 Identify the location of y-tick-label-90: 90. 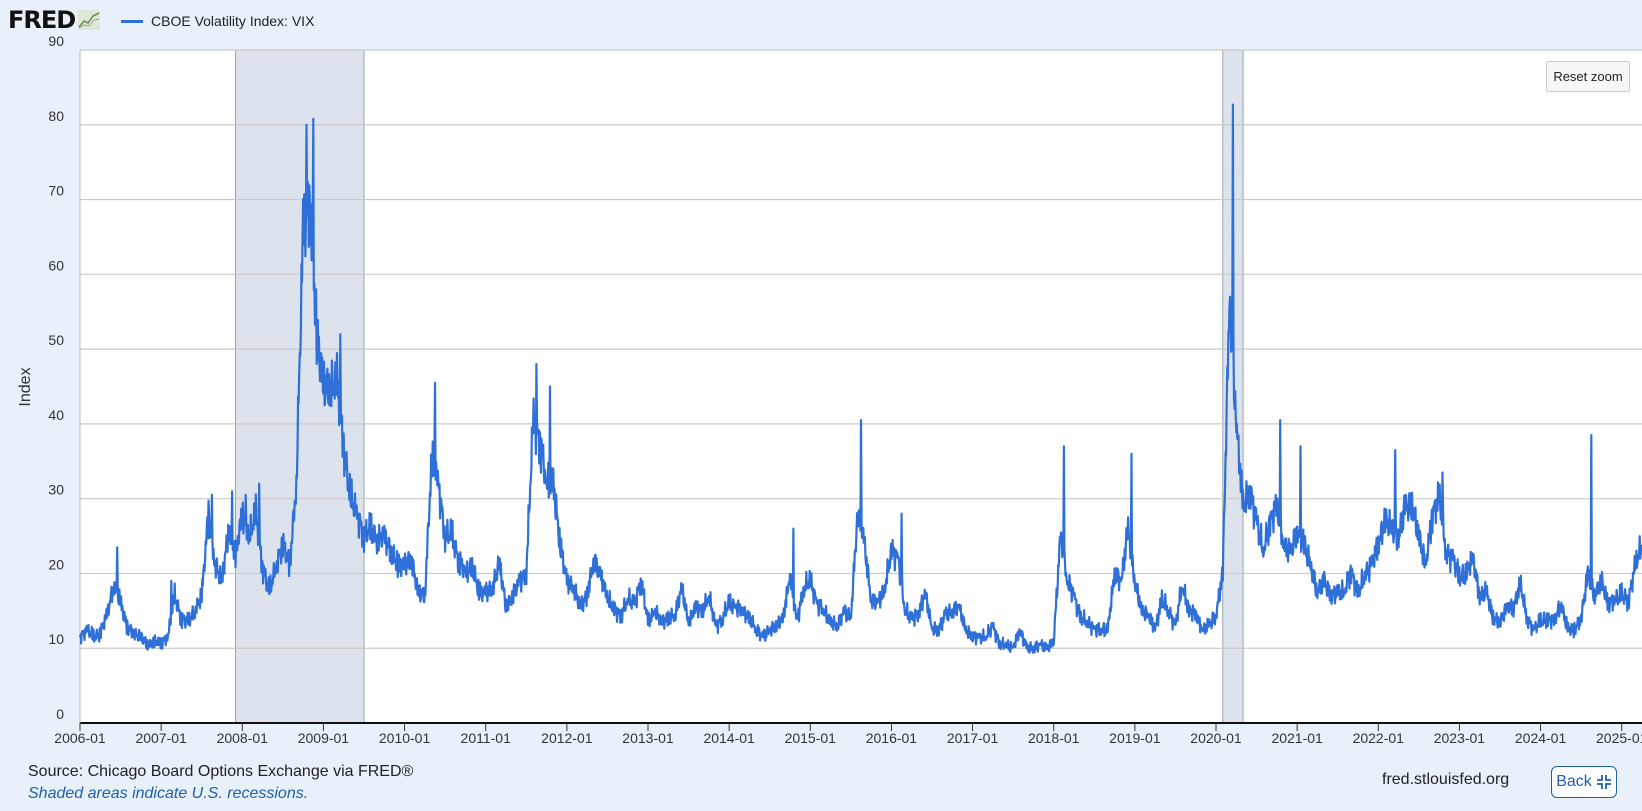
(56, 41).